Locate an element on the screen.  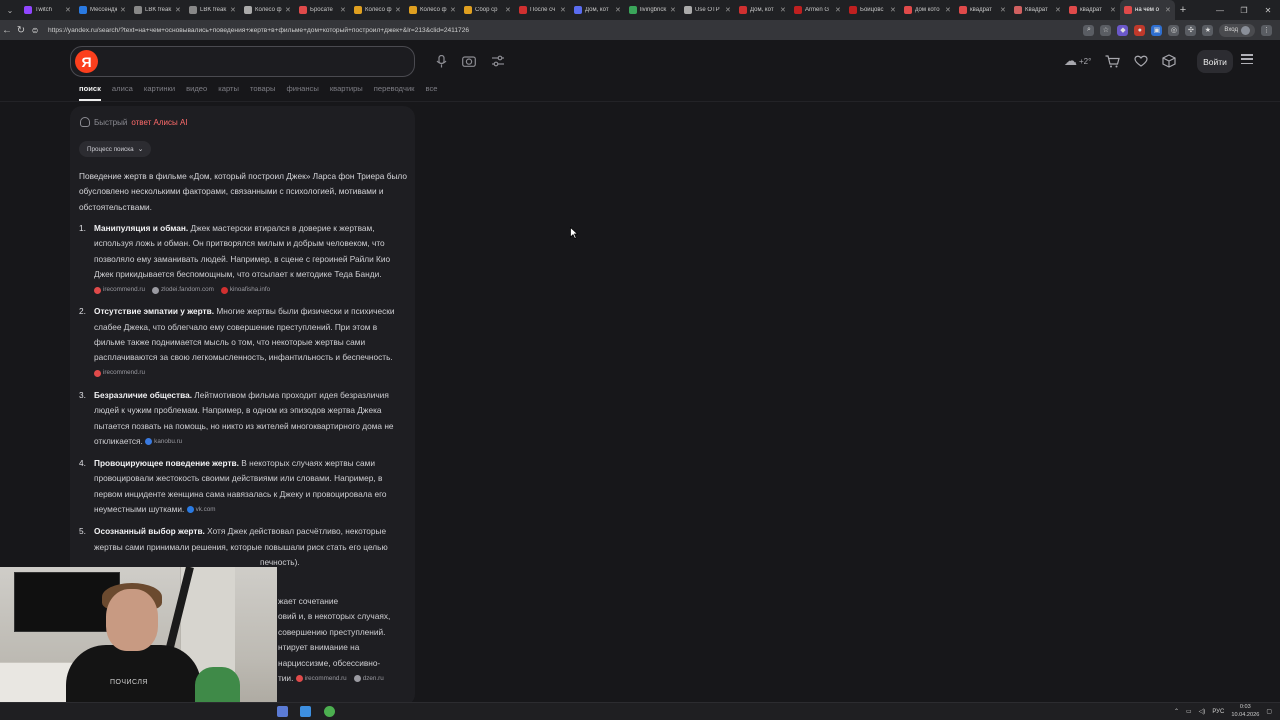
source-link: vk.com is located at coordinates (201, 510).